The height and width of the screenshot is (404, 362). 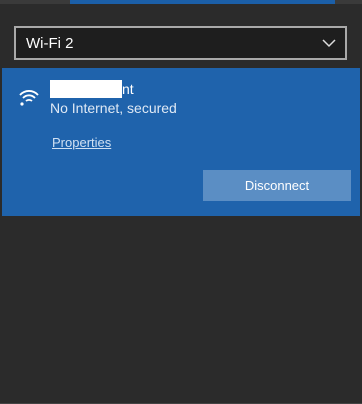 I want to click on chevron-down-icon, so click(x=329, y=43).